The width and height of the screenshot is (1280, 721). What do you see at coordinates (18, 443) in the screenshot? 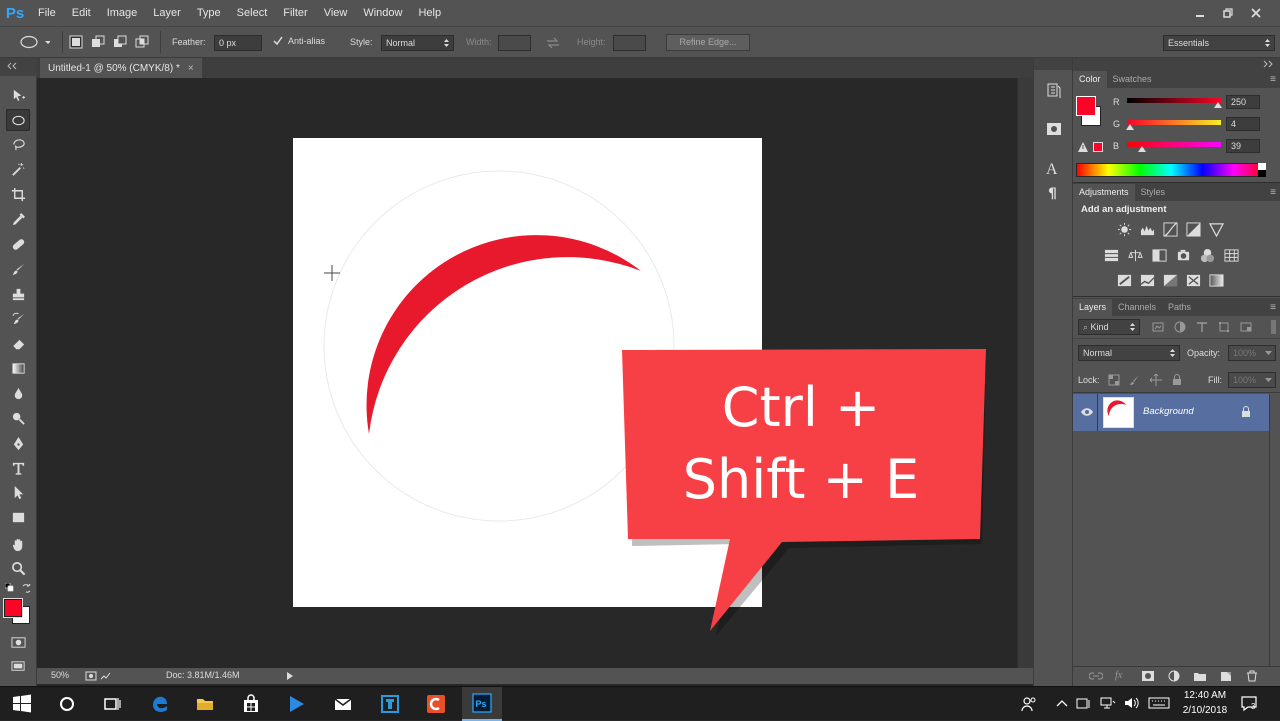
I see `pen-tool` at bounding box center [18, 443].